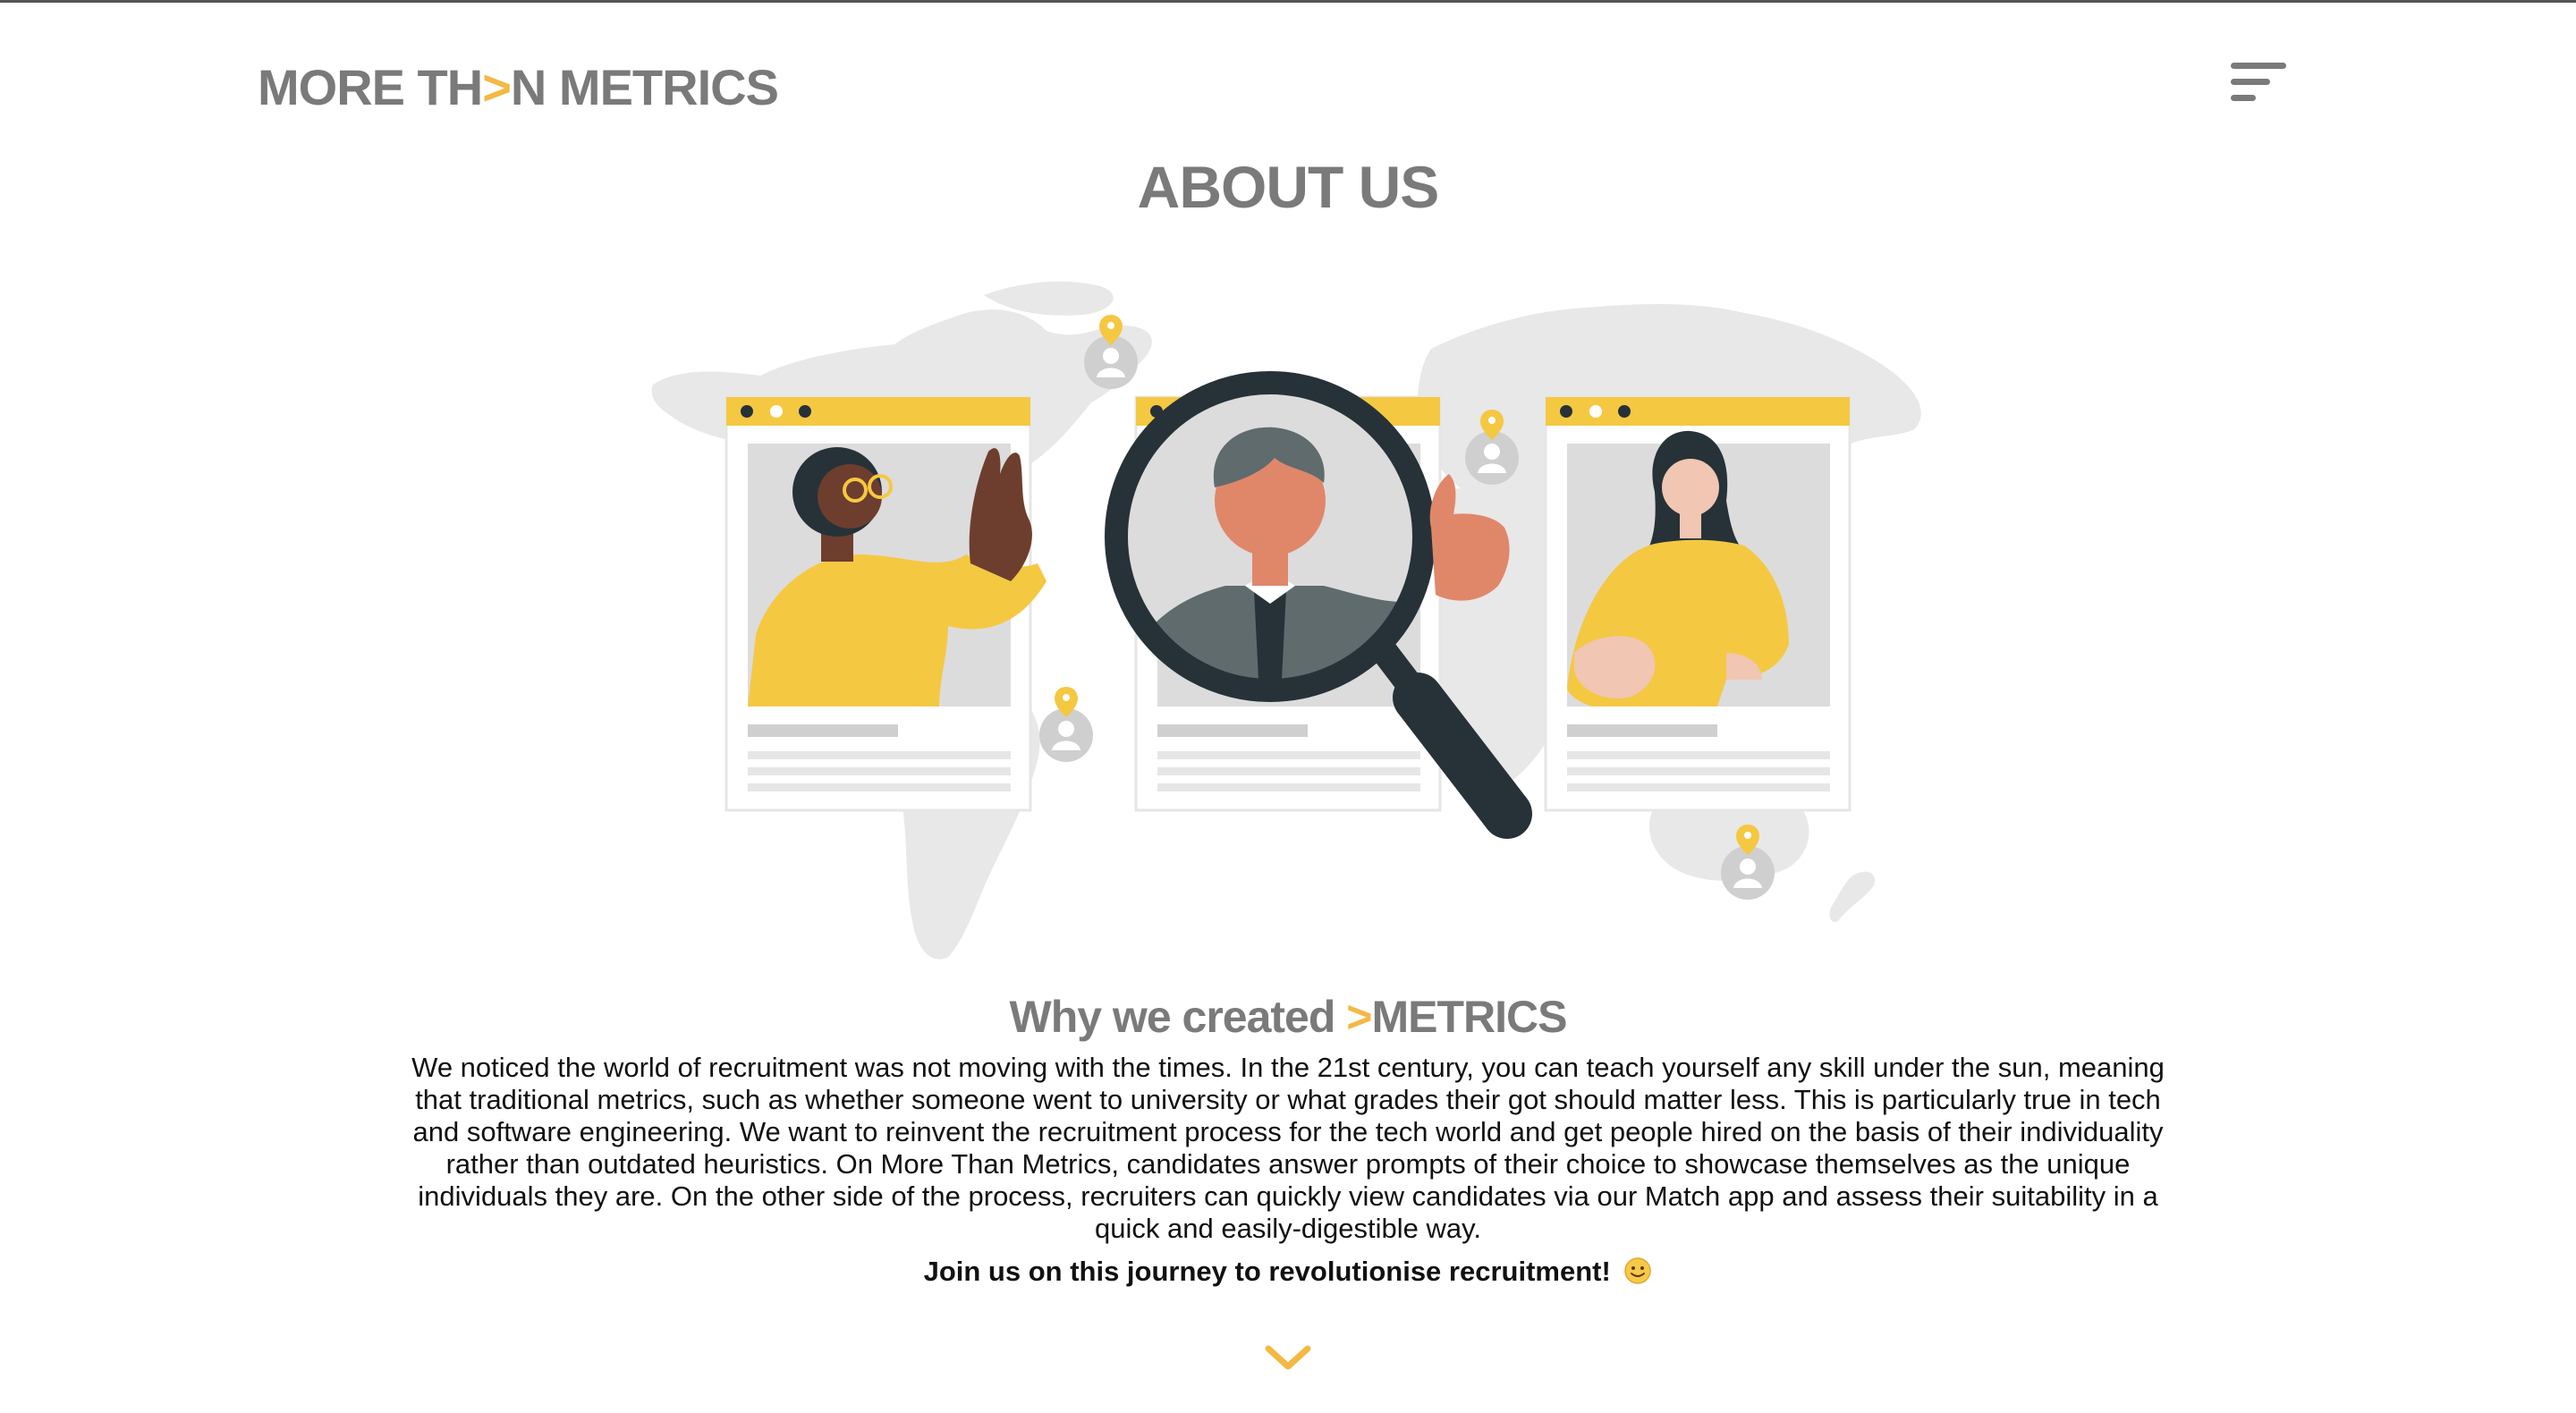  I want to click on section-heading: Why we created >METRICS, so click(1288, 1016).